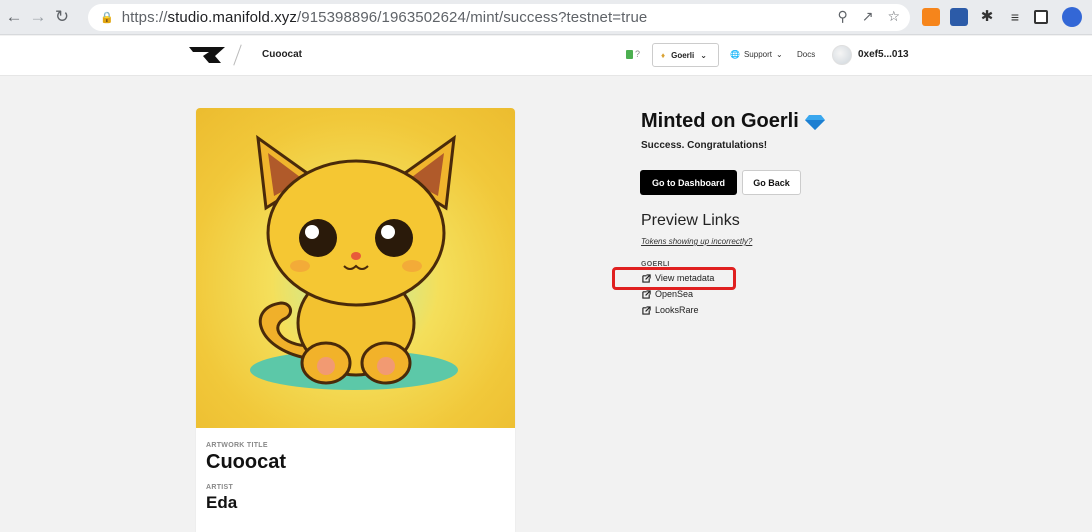 This screenshot has height=532, width=1092. What do you see at coordinates (690, 220) in the screenshot?
I see `preview-links-heading: Preview Links` at bounding box center [690, 220].